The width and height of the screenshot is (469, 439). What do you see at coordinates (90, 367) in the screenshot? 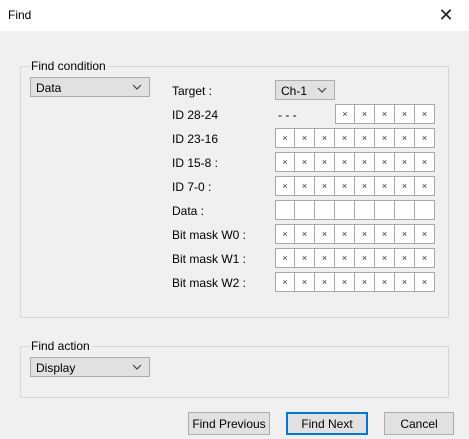
I see `find-action-select: Display` at bounding box center [90, 367].